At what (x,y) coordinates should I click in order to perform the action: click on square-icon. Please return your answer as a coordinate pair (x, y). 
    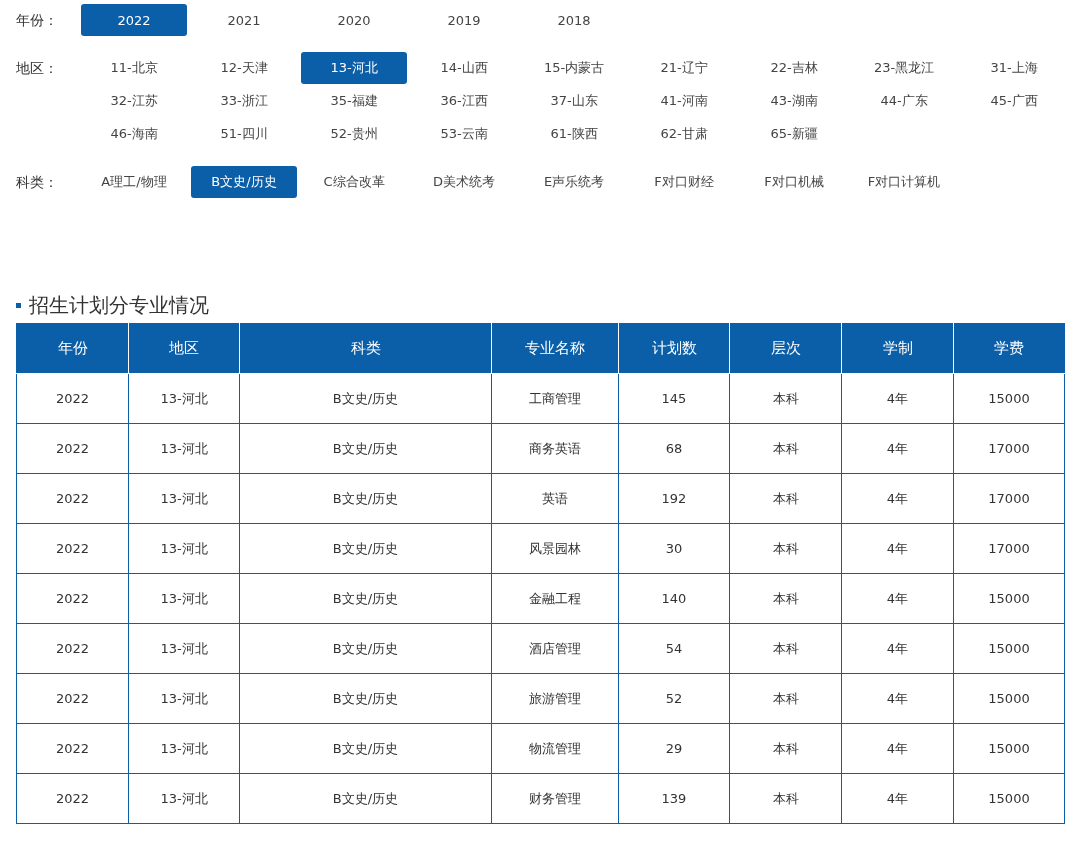
    Looking at the image, I should click on (18, 305).